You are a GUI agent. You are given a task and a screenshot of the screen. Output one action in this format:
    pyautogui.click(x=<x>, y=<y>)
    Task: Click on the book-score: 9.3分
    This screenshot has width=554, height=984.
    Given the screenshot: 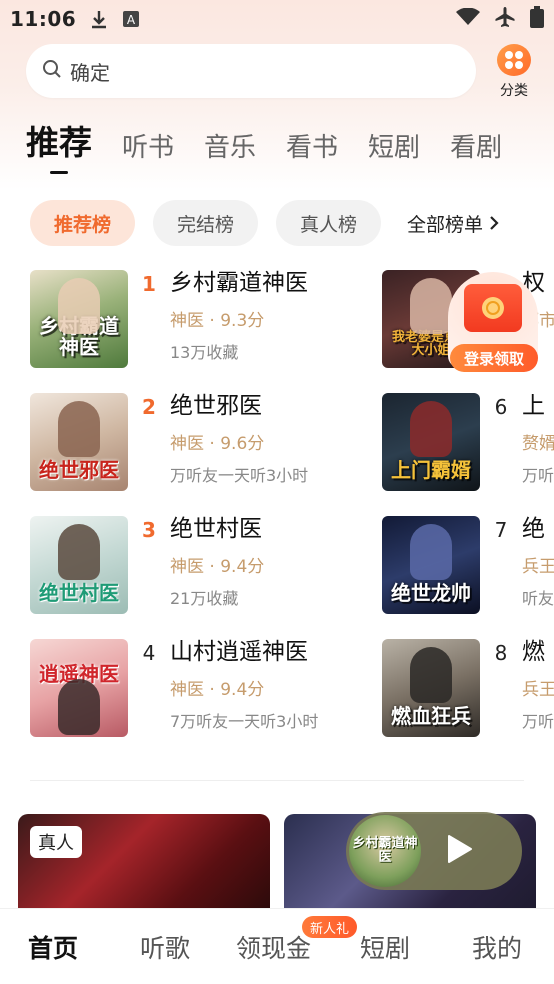 What is the action you would take?
    pyautogui.click(x=242, y=320)
    